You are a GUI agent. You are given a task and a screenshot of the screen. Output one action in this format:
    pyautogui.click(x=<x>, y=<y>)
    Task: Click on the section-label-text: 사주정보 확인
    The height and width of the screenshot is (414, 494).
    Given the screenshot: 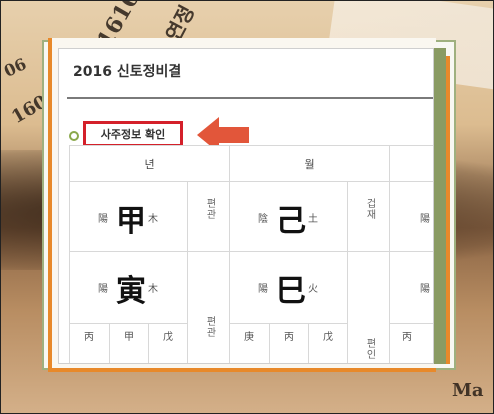 What is the action you would take?
    pyautogui.click(x=133, y=134)
    